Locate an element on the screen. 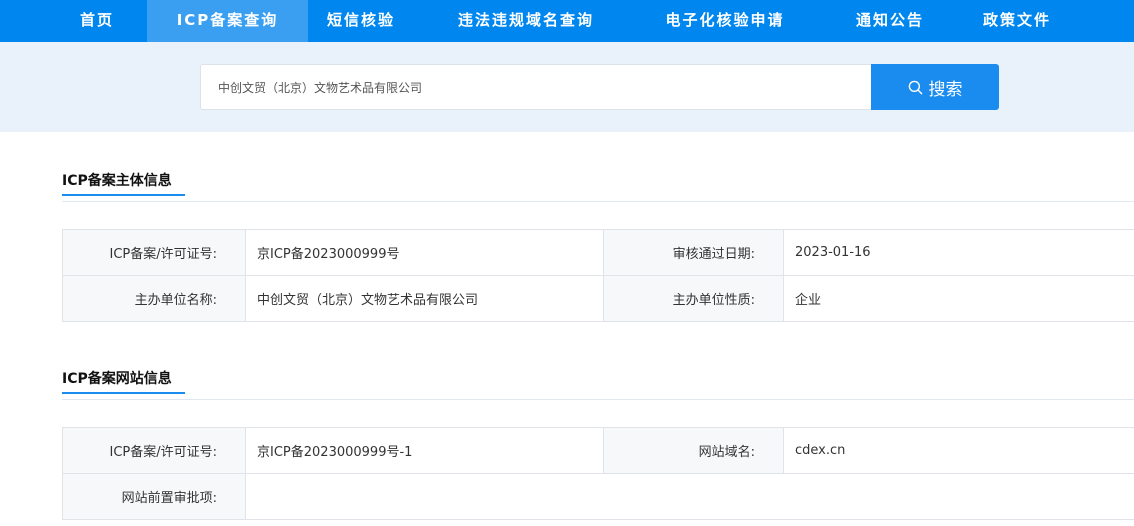 The image size is (1134, 526). subject-section-title: ICP备案主体信息 is located at coordinates (117, 181).